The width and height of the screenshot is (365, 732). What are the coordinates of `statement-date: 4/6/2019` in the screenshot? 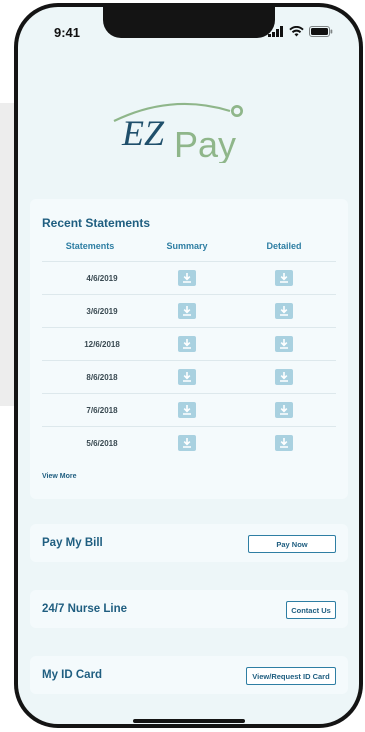 It's located at (102, 278).